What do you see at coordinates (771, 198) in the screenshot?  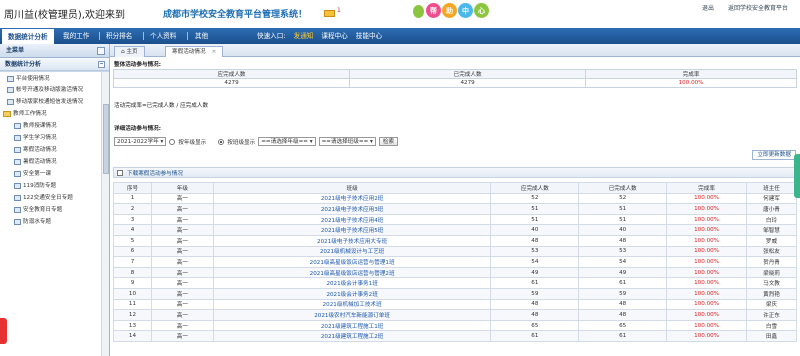 I see `table-cell: 何建军` at bounding box center [771, 198].